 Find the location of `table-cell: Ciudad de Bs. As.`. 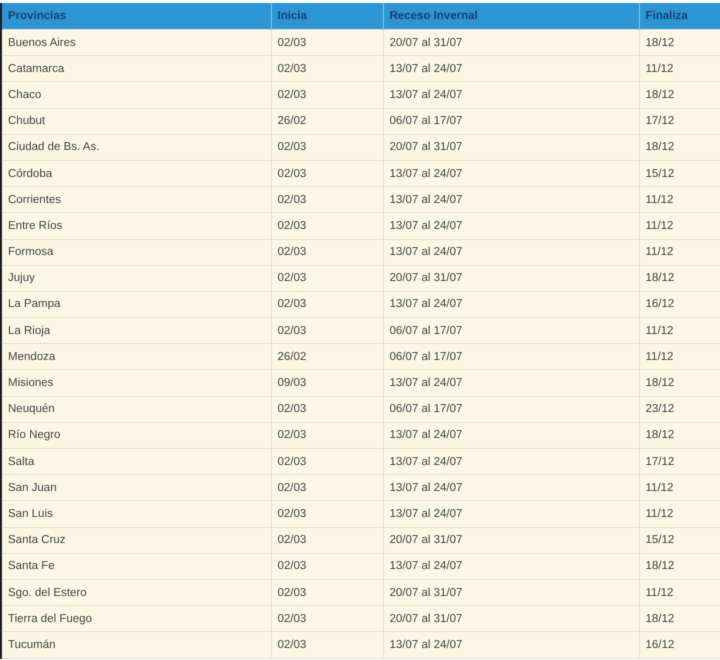

table-cell: Ciudad de Bs. As. is located at coordinates (136, 147).